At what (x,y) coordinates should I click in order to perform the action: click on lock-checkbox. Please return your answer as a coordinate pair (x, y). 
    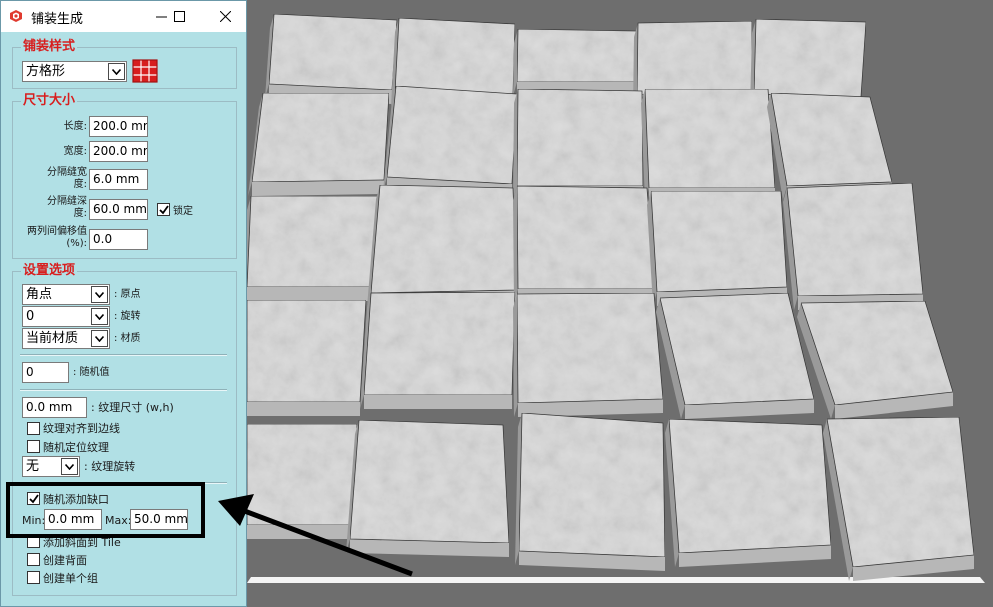
    Looking at the image, I should click on (163, 209).